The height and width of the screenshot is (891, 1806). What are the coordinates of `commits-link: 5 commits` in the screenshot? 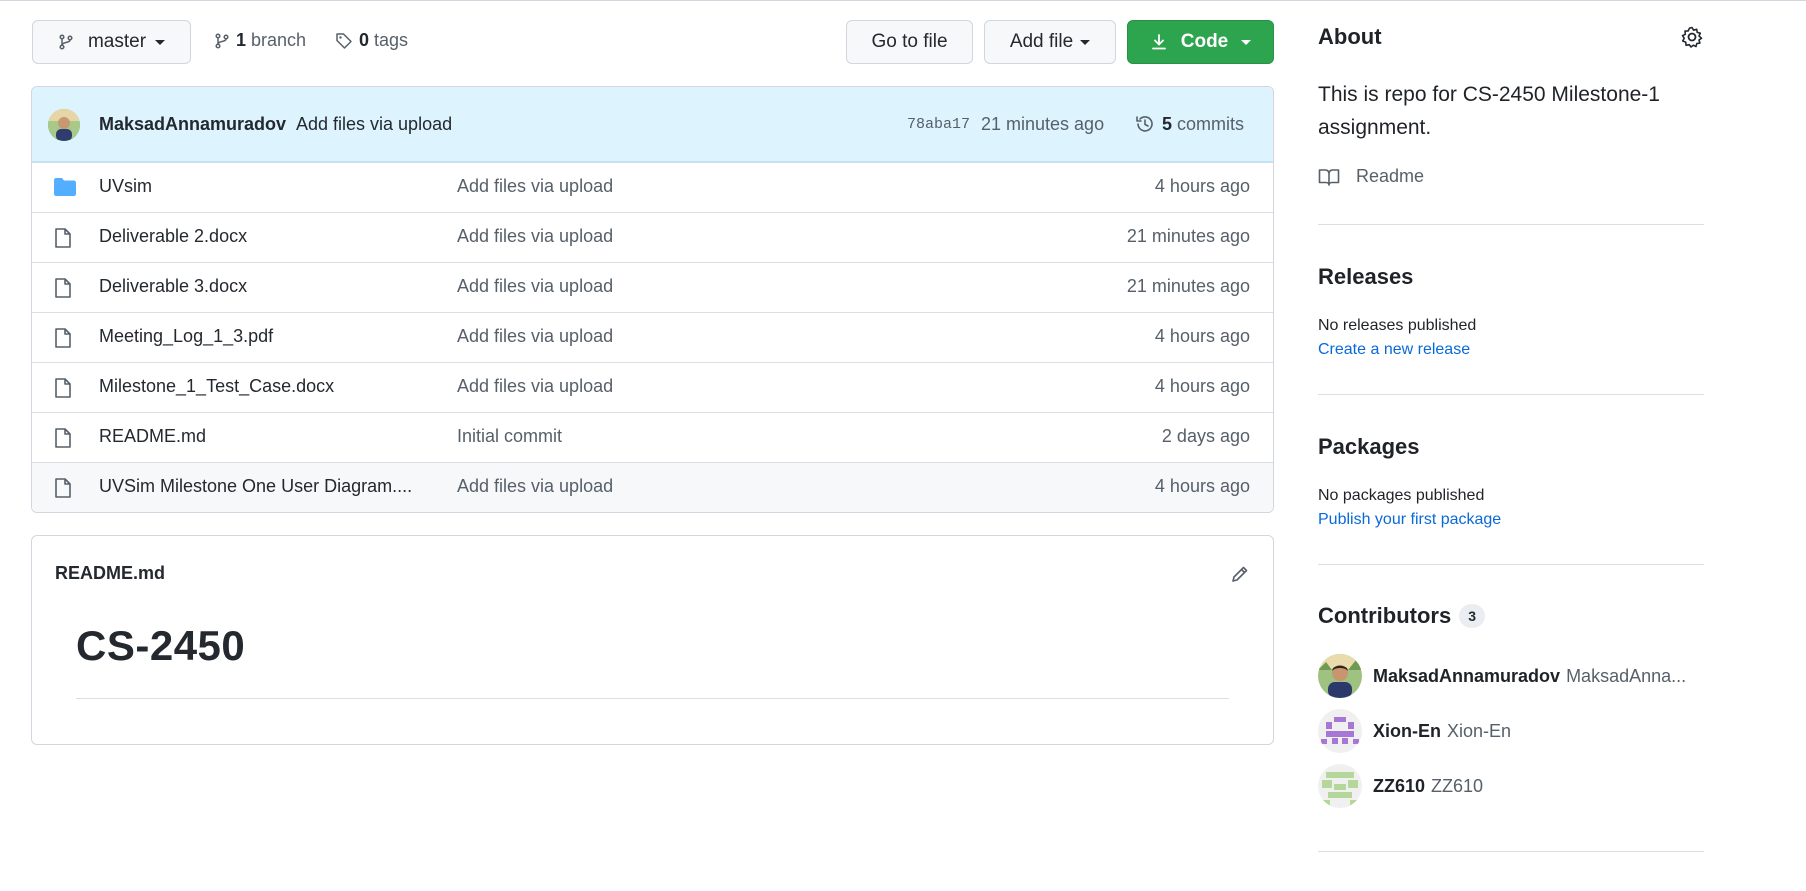 It's located at (1189, 124).